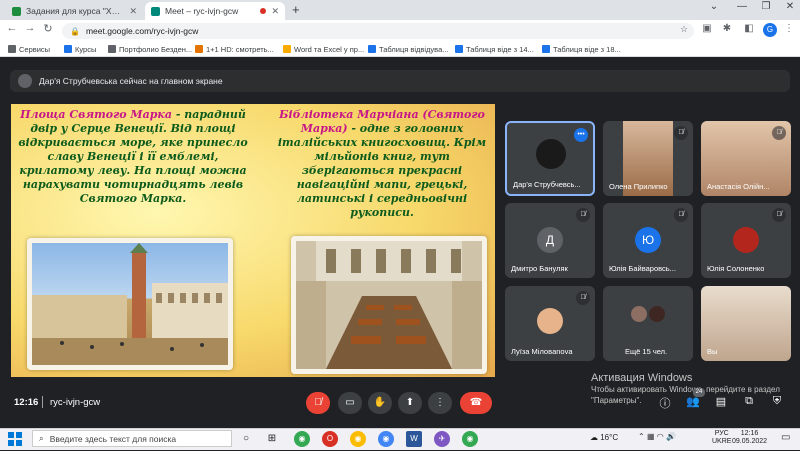 This screenshot has height=451, width=800. I want to click on weather-temp: 16°C, so click(609, 437).